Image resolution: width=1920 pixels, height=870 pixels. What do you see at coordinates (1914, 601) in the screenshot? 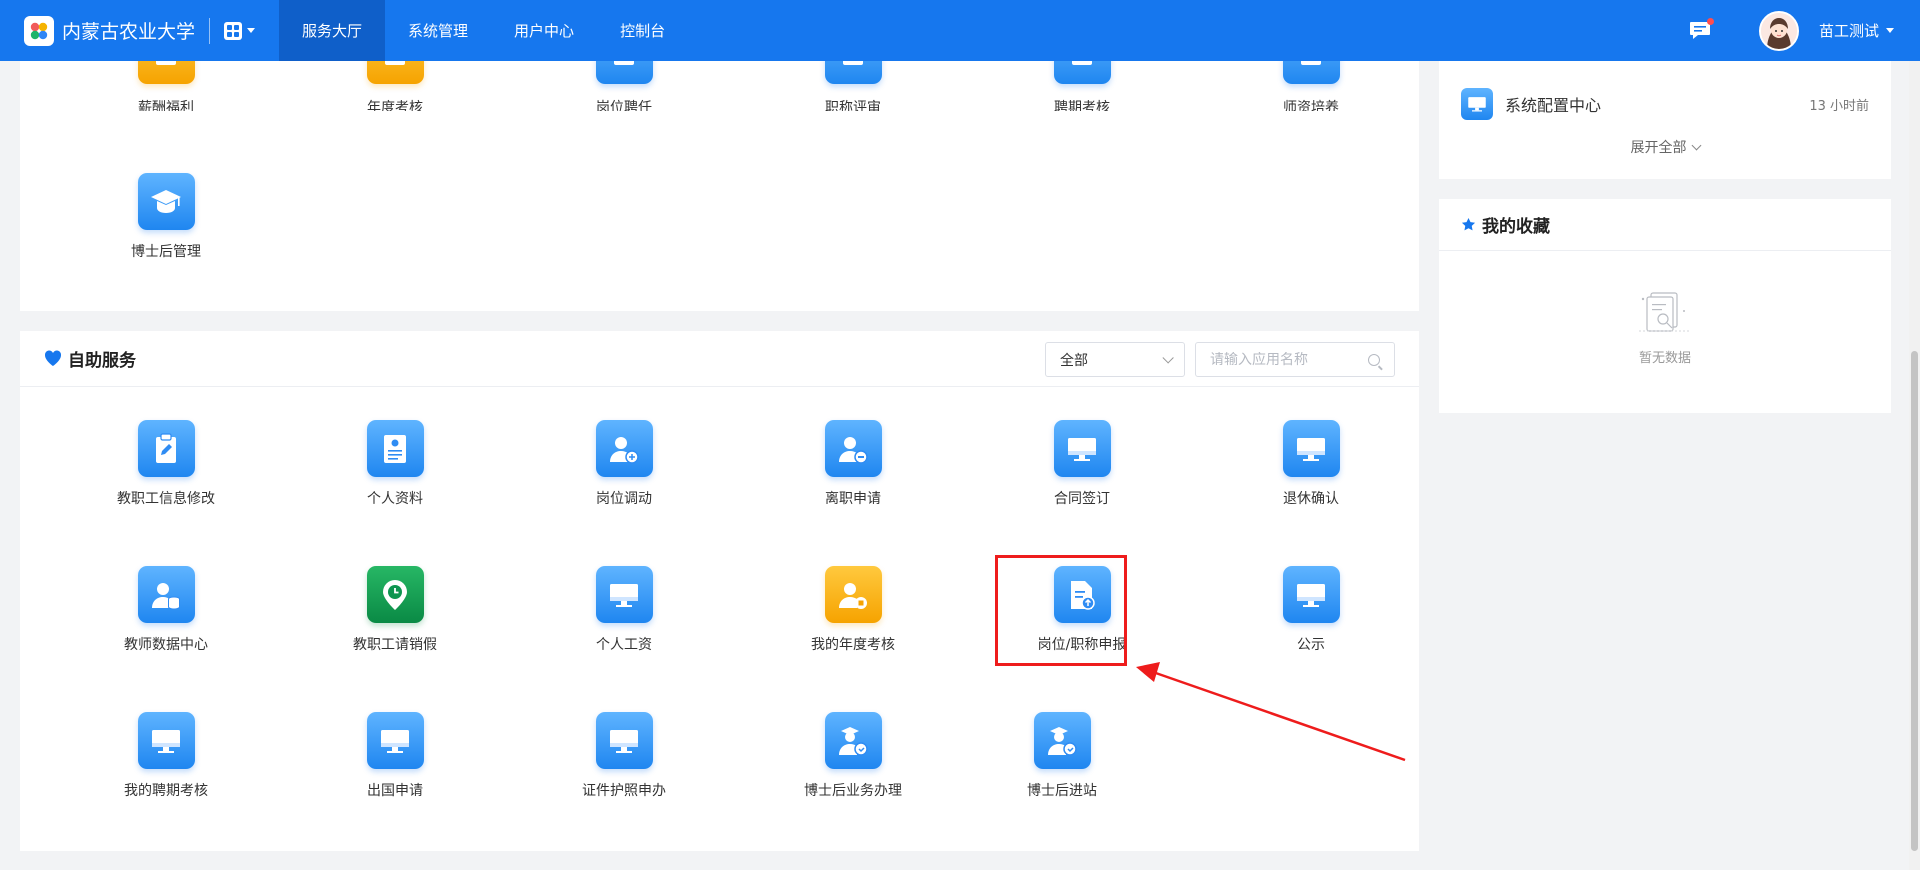
I see `scrollbar-thumb` at bounding box center [1914, 601].